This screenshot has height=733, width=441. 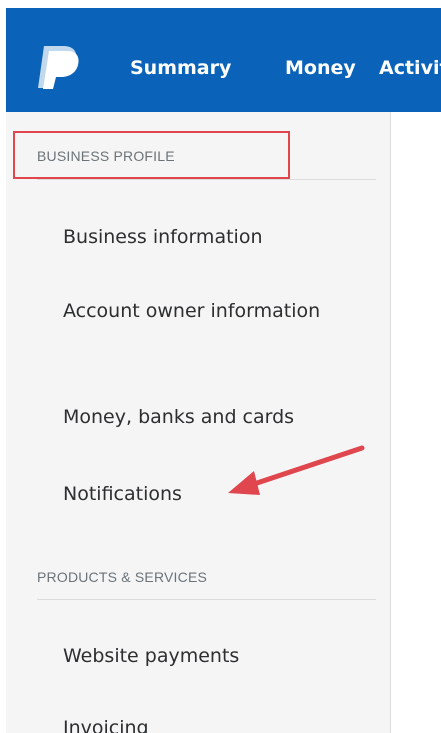 What do you see at coordinates (106, 156) in the screenshot?
I see `section-title-business-profile: BUSINESS PROFILE` at bounding box center [106, 156].